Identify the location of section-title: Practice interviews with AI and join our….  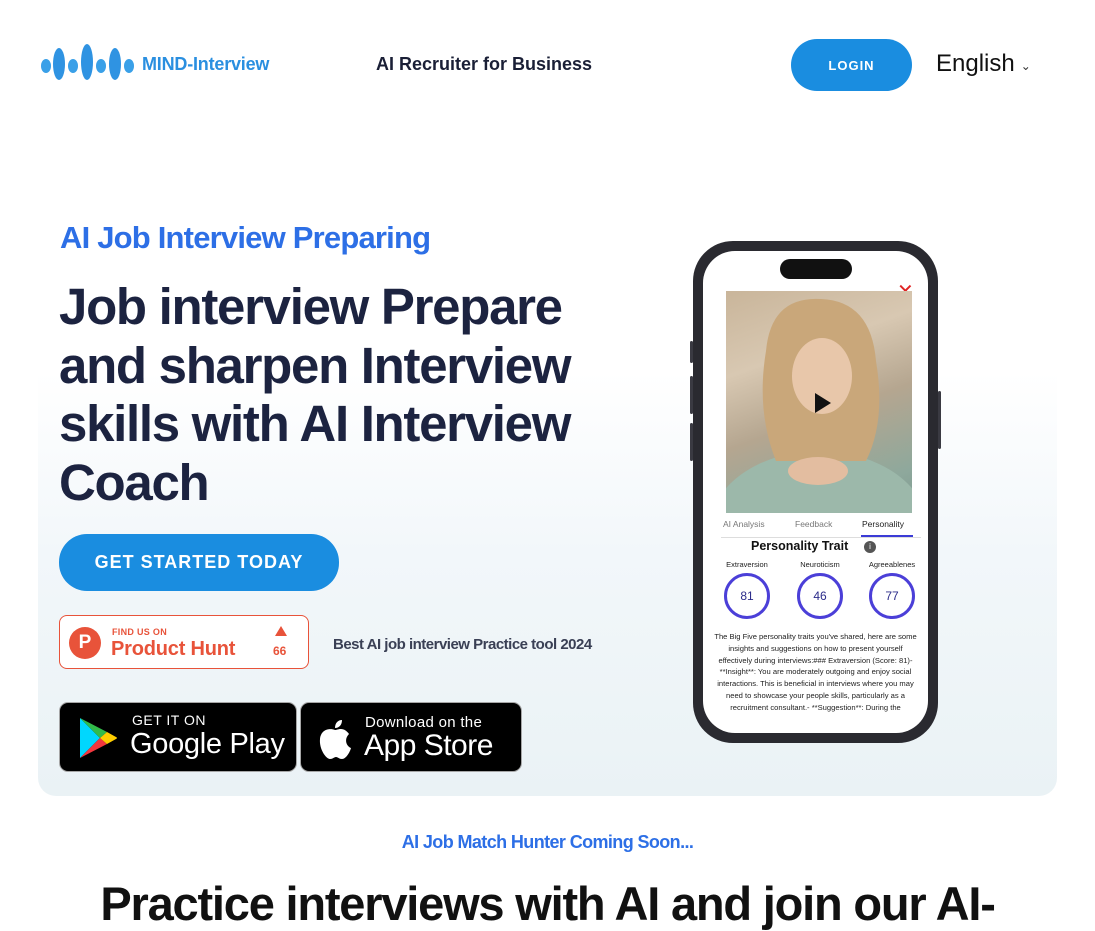
(548, 903).